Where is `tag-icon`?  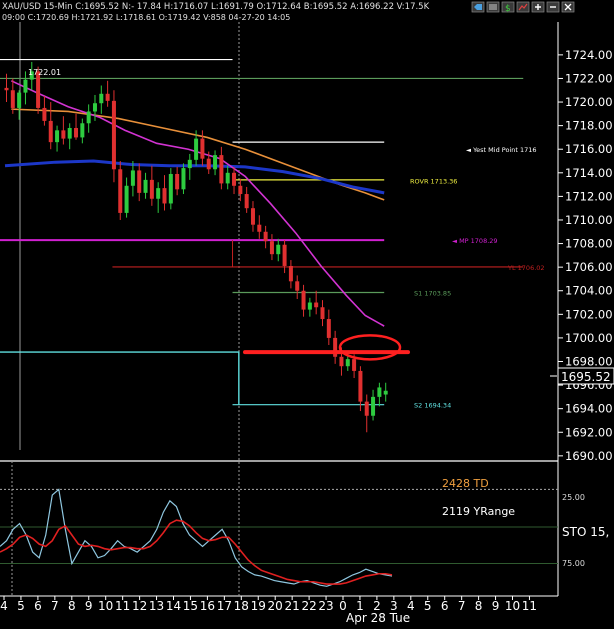 tag-icon is located at coordinates (478, 7).